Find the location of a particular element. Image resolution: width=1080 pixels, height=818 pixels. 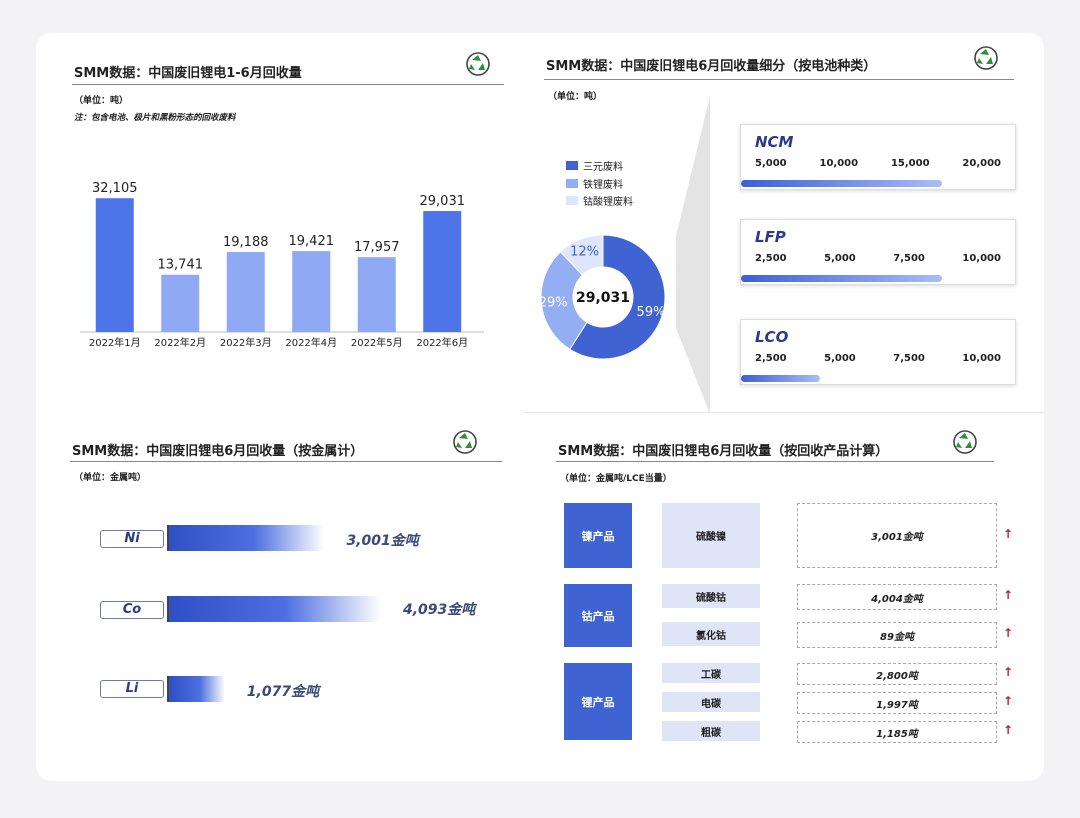

panel4-unit: （单位：金属吨/LCE当量） is located at coordinates (616, 479).